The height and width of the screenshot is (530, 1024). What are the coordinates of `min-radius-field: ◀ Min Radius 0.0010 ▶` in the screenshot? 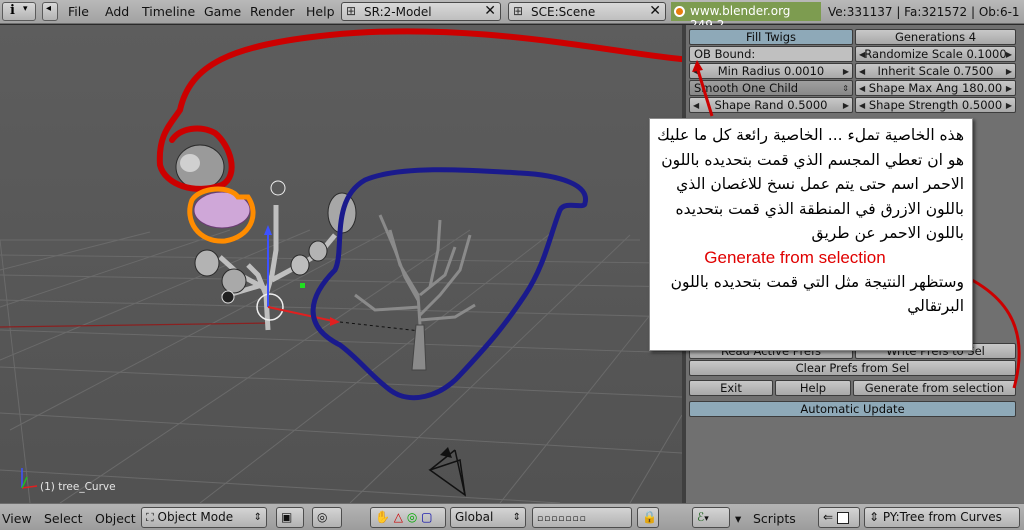 It's located at (771, 71).